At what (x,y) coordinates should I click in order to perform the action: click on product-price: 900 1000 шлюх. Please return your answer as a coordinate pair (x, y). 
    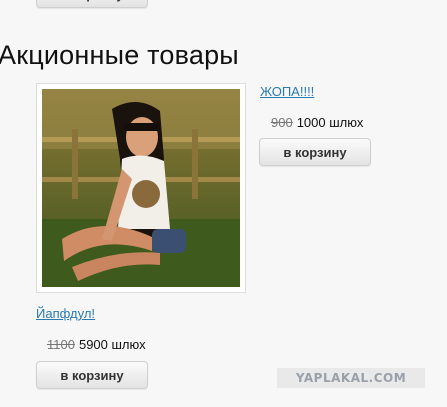
    Looking at the image, I should click on (317, 122).